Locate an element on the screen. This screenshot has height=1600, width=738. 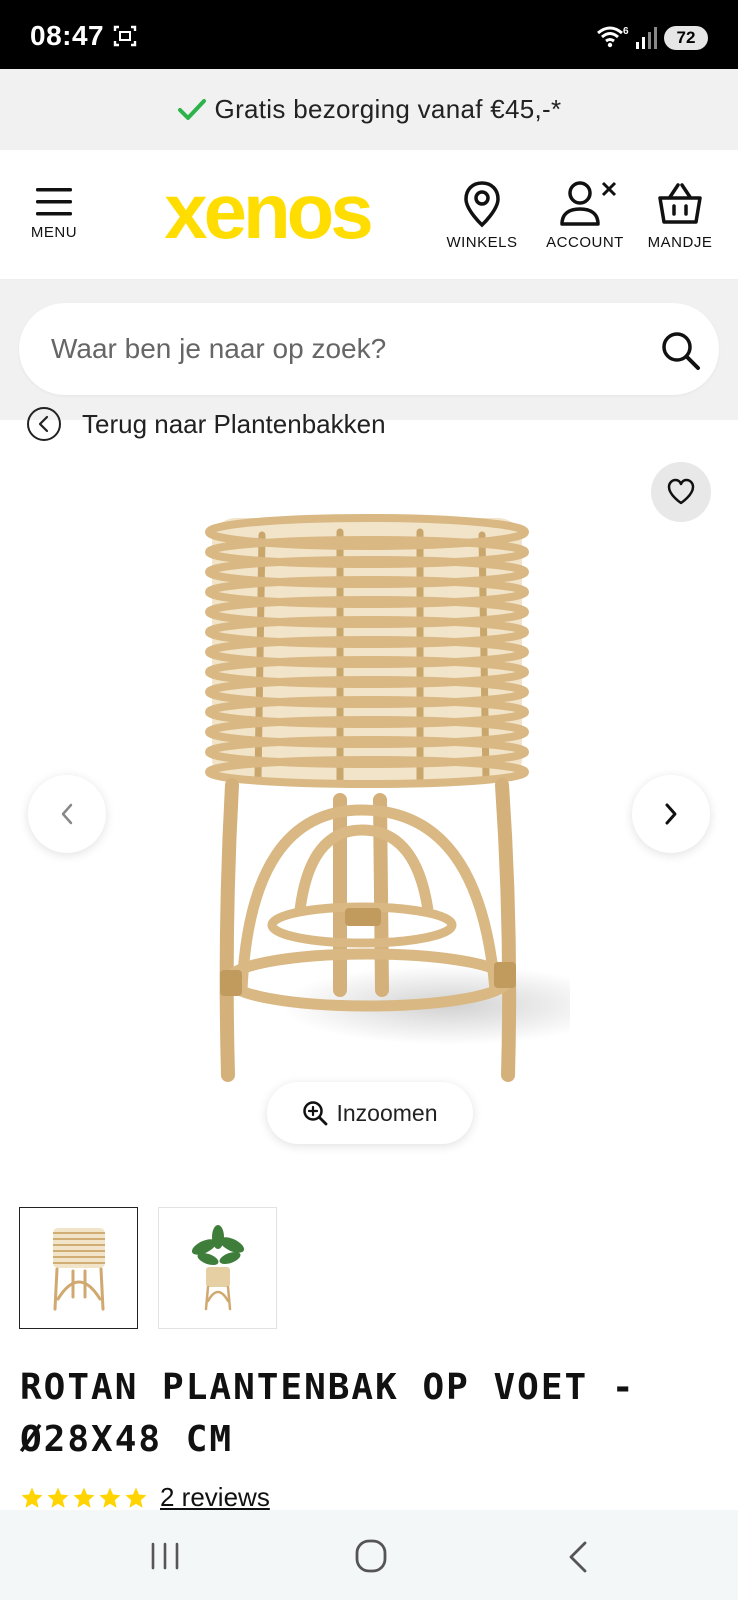
thumbnail-image-with-plant is located at coordinates (217, 1268).